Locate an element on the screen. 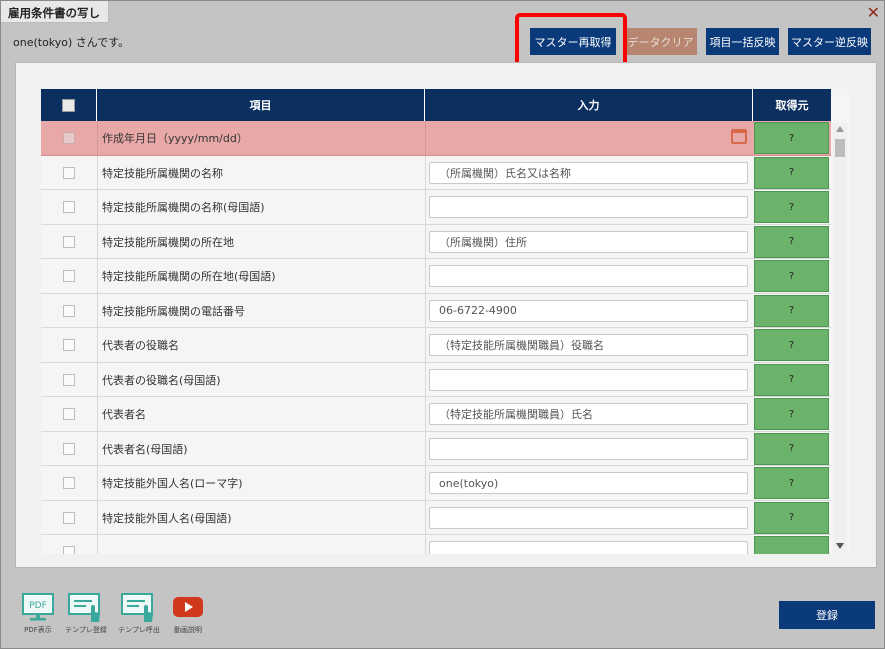 Image resolution: width=885 pixels, height=649 pixels. row-input-field: 06-6722-4900 is located at coordinates (588, 310).